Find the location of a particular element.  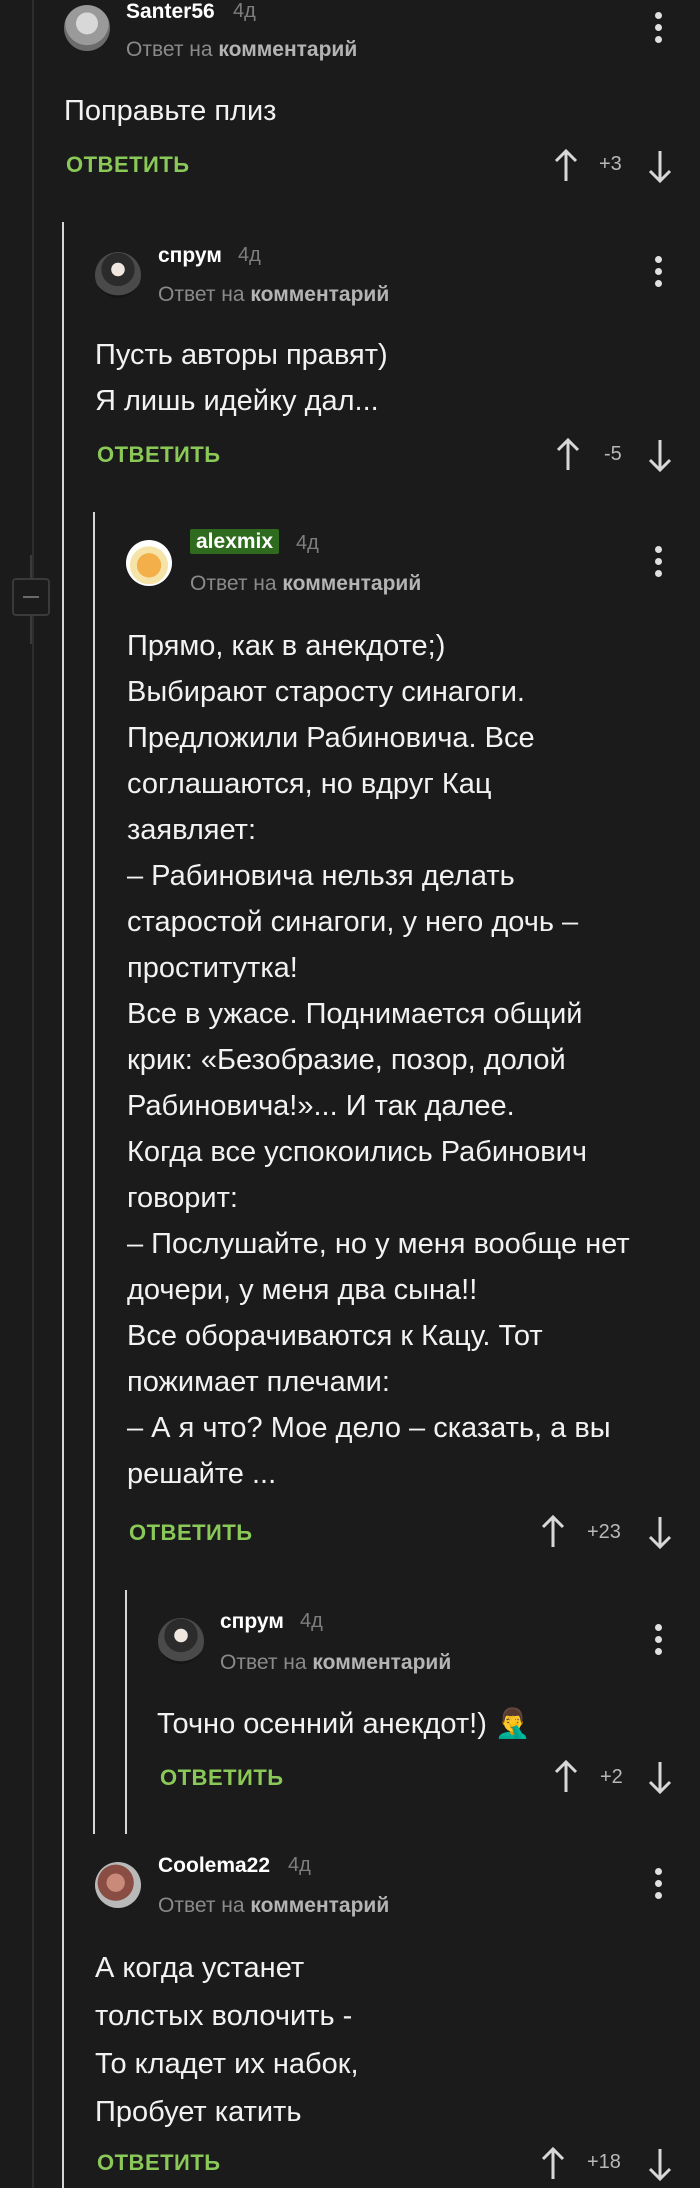

comment-rating: +2 is located at coordinates (611, 1777).